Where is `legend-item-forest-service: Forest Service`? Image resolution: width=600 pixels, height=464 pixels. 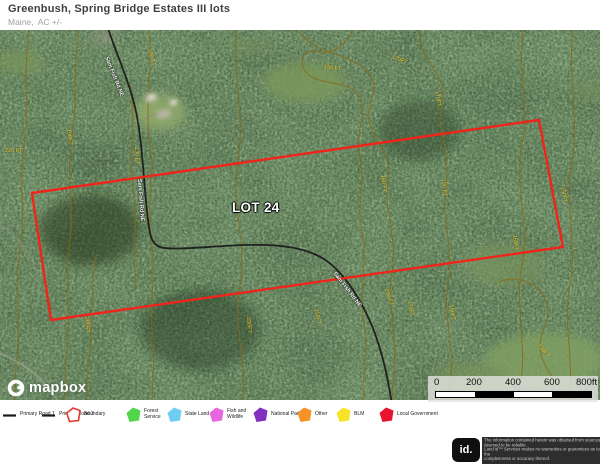 legend-item-forest-service: Forest Service is located at coordinates (148, 415).